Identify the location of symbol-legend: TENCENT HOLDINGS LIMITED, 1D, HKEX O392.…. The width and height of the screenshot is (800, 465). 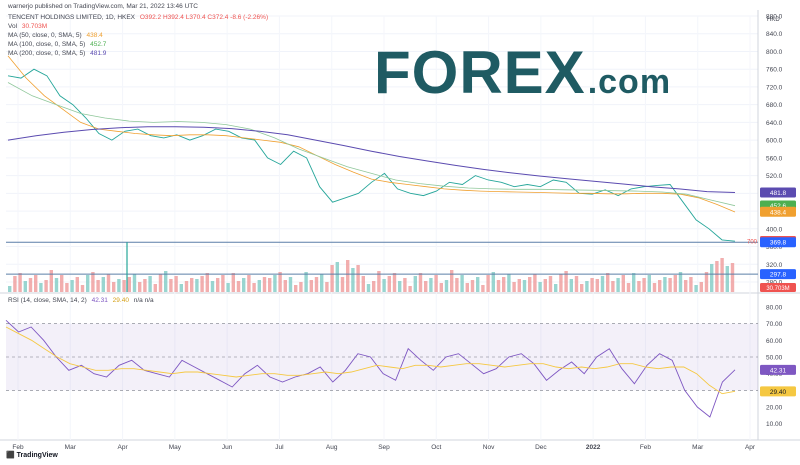
(138, 17).